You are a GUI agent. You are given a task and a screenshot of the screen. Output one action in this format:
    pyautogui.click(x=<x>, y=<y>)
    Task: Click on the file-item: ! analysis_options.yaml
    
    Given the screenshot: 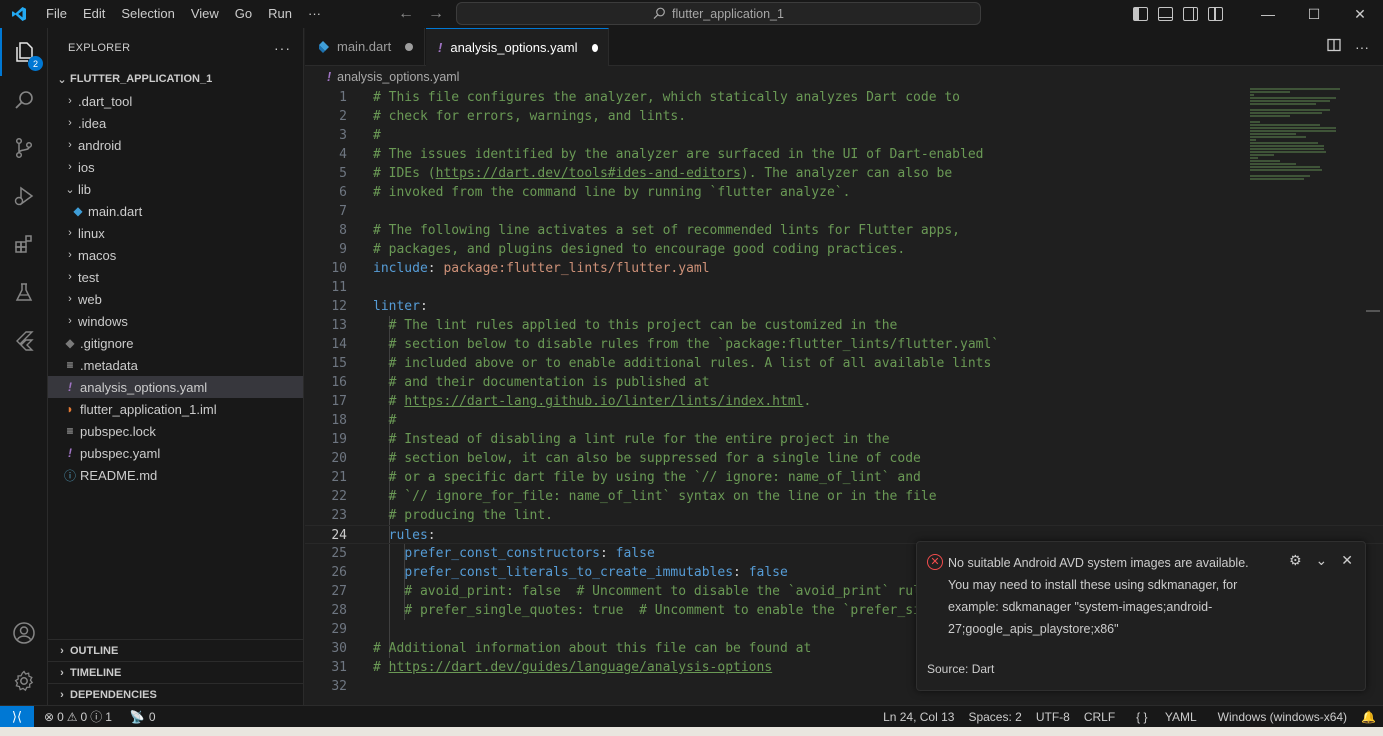 What is the action you would take?
    pyautogui.click(x=175, y=387)
    